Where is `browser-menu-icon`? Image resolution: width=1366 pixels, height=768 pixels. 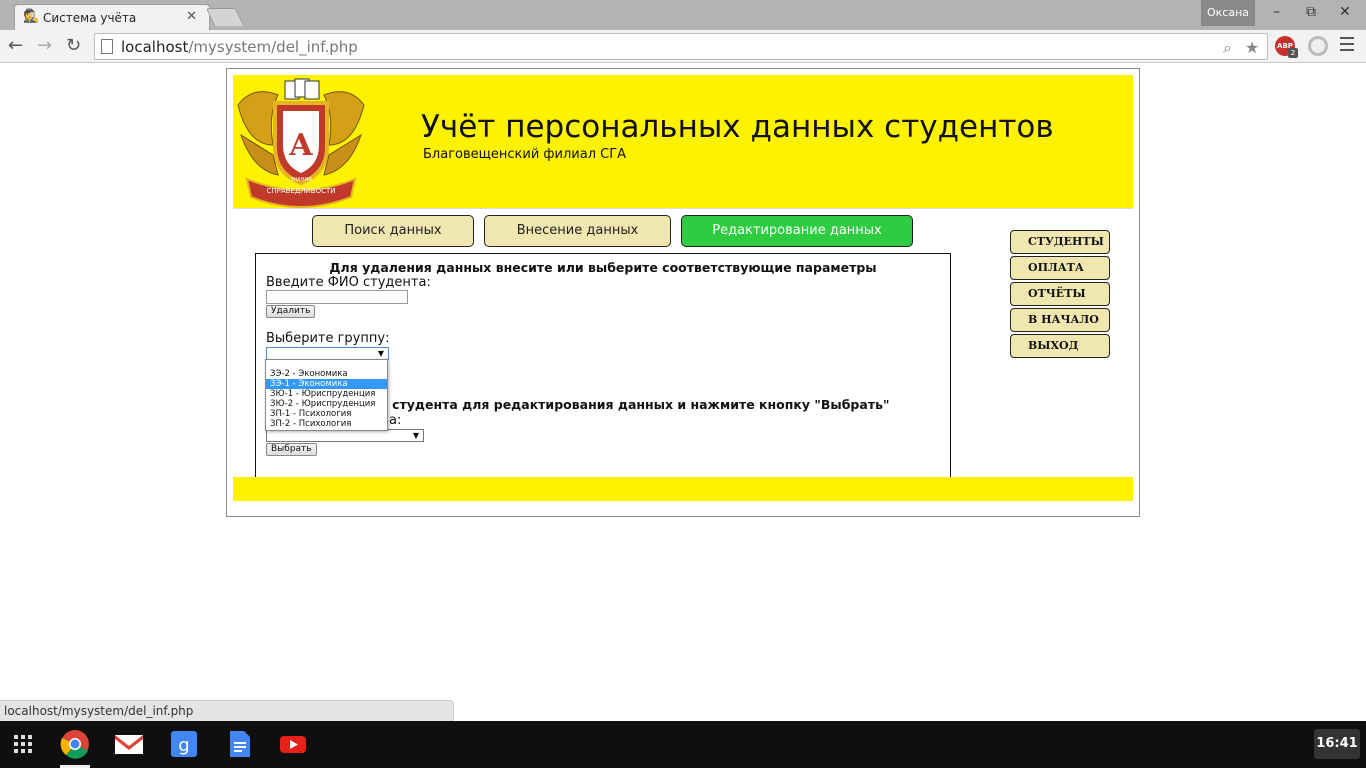
browser-menu-icon is located at coordinates (1347, 45).